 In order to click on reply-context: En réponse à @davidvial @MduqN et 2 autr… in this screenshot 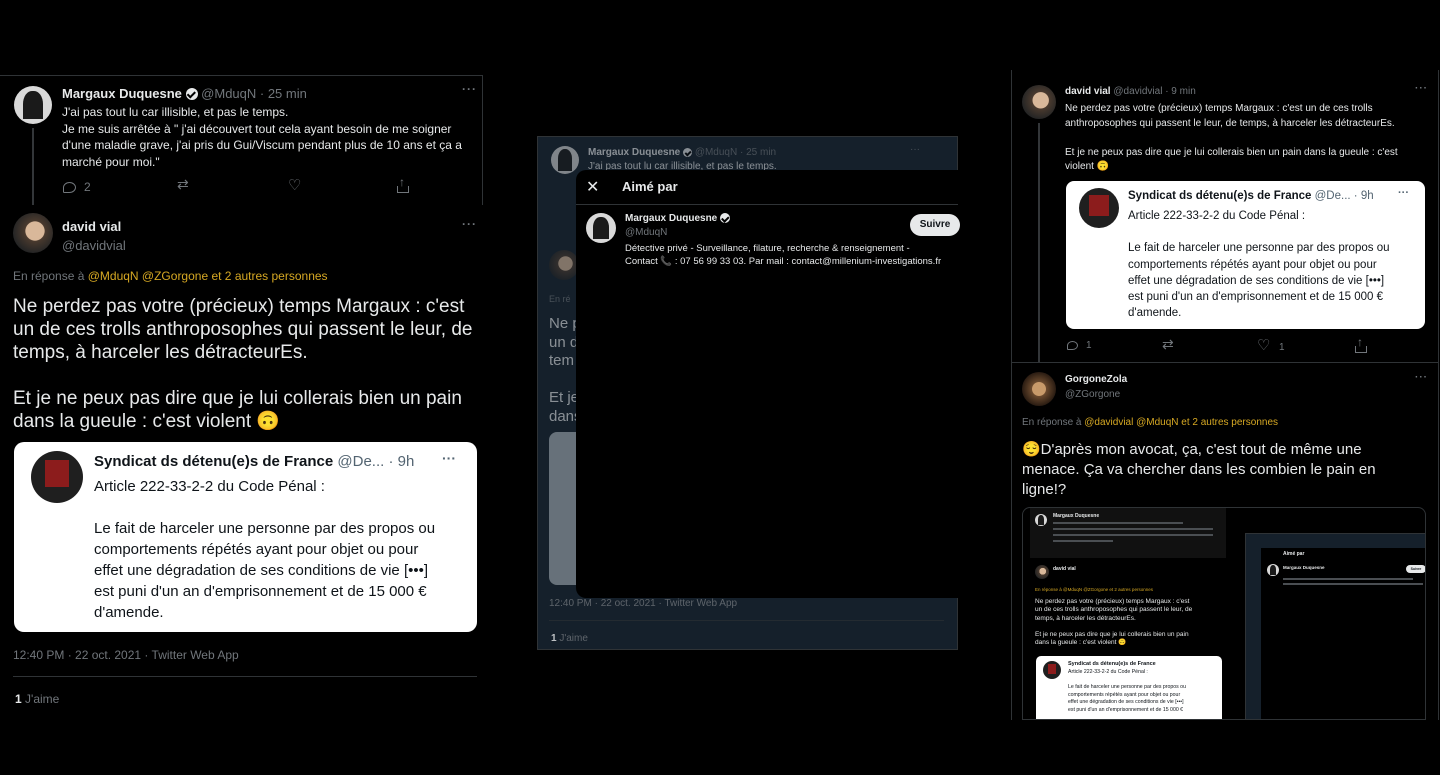, I will do `click(1150, 422)`.